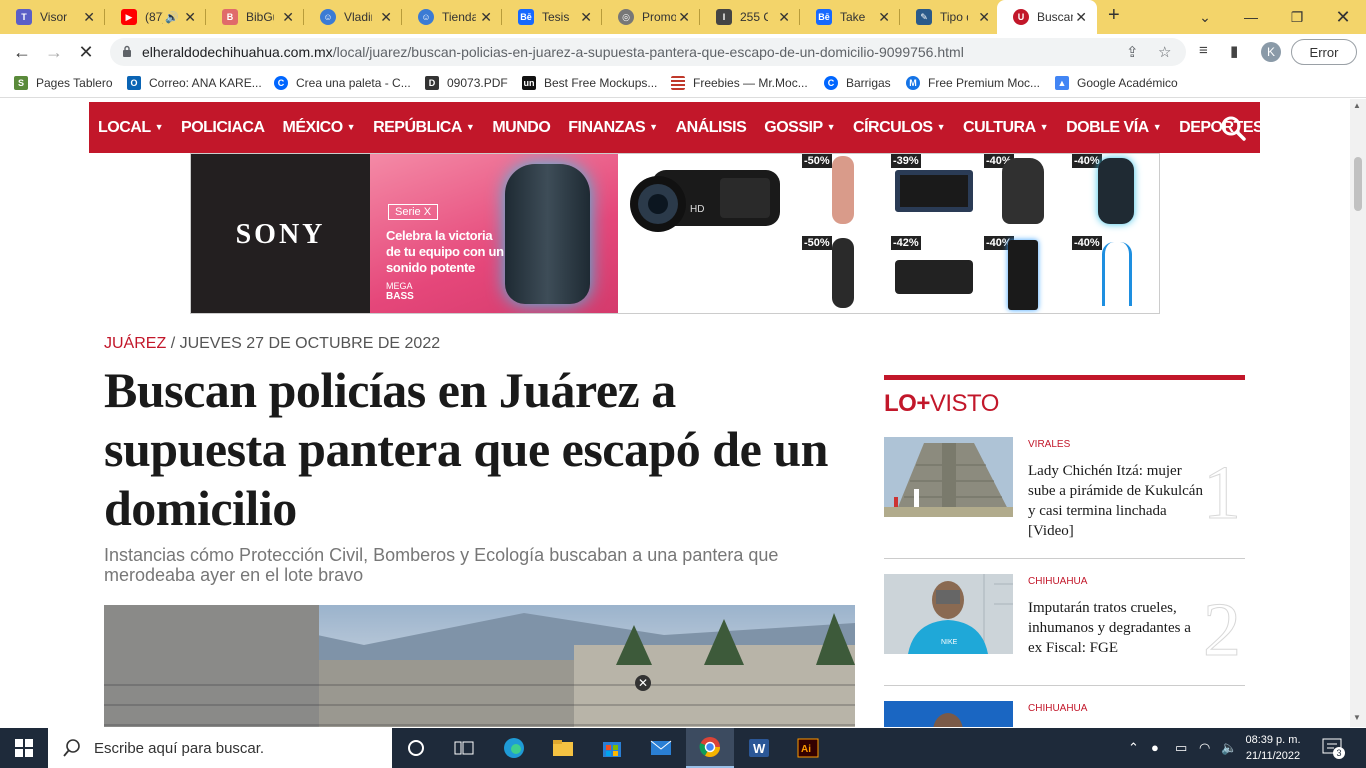  I want to click on new-tab-button: +, so click(1114, 15).